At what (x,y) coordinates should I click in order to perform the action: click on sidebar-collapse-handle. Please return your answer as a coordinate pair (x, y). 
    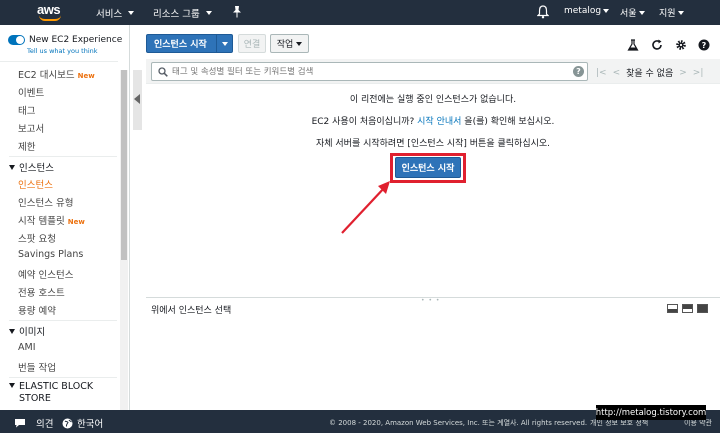
    Looking at the image, I should click on (137, 100).